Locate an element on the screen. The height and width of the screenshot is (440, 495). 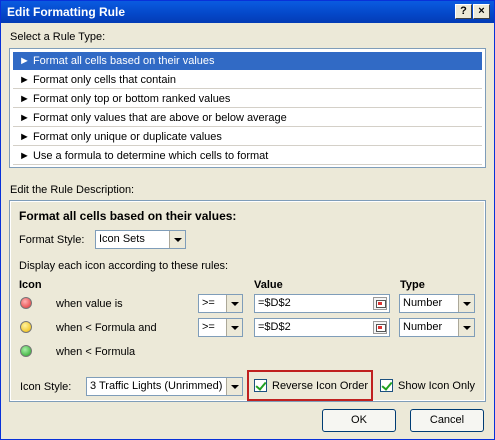
rule-type-label: Select a Rule Type: is located at coordinates (58, 37).